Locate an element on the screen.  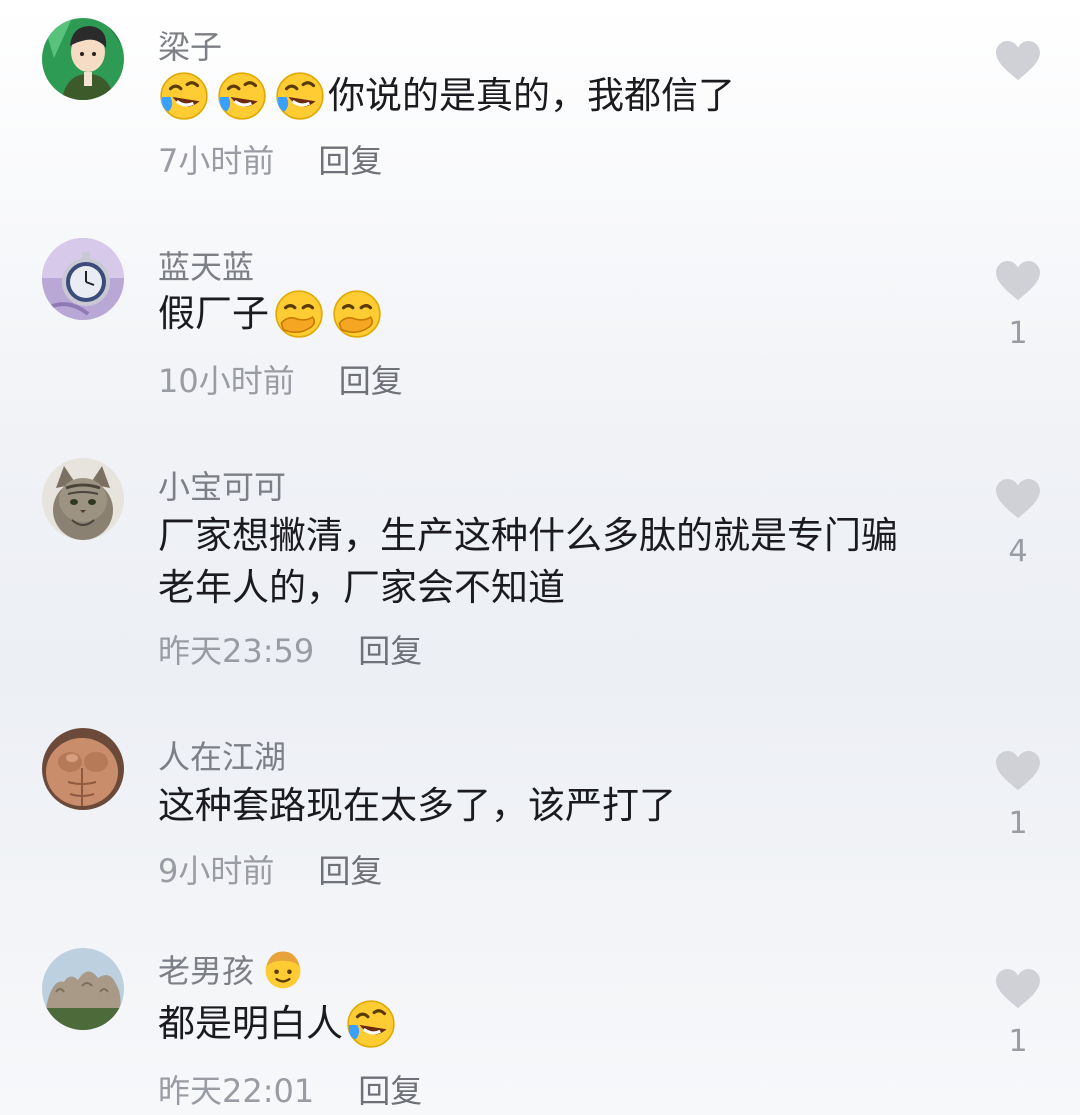
timestamp: 7小时前 is located at coordinates (216, 161).